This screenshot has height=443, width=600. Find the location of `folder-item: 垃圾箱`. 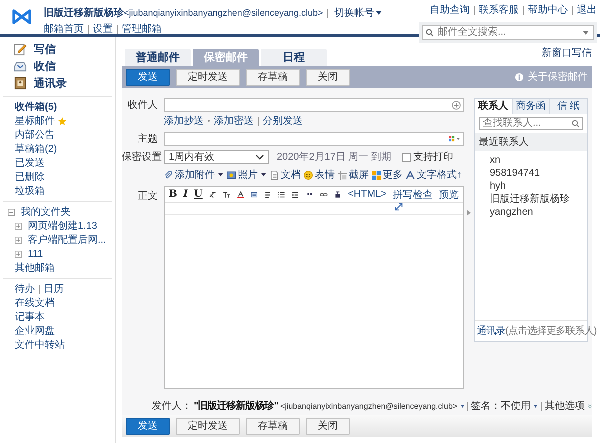

folder-item: 垃圾箱 is located at coordinates (63, 191).